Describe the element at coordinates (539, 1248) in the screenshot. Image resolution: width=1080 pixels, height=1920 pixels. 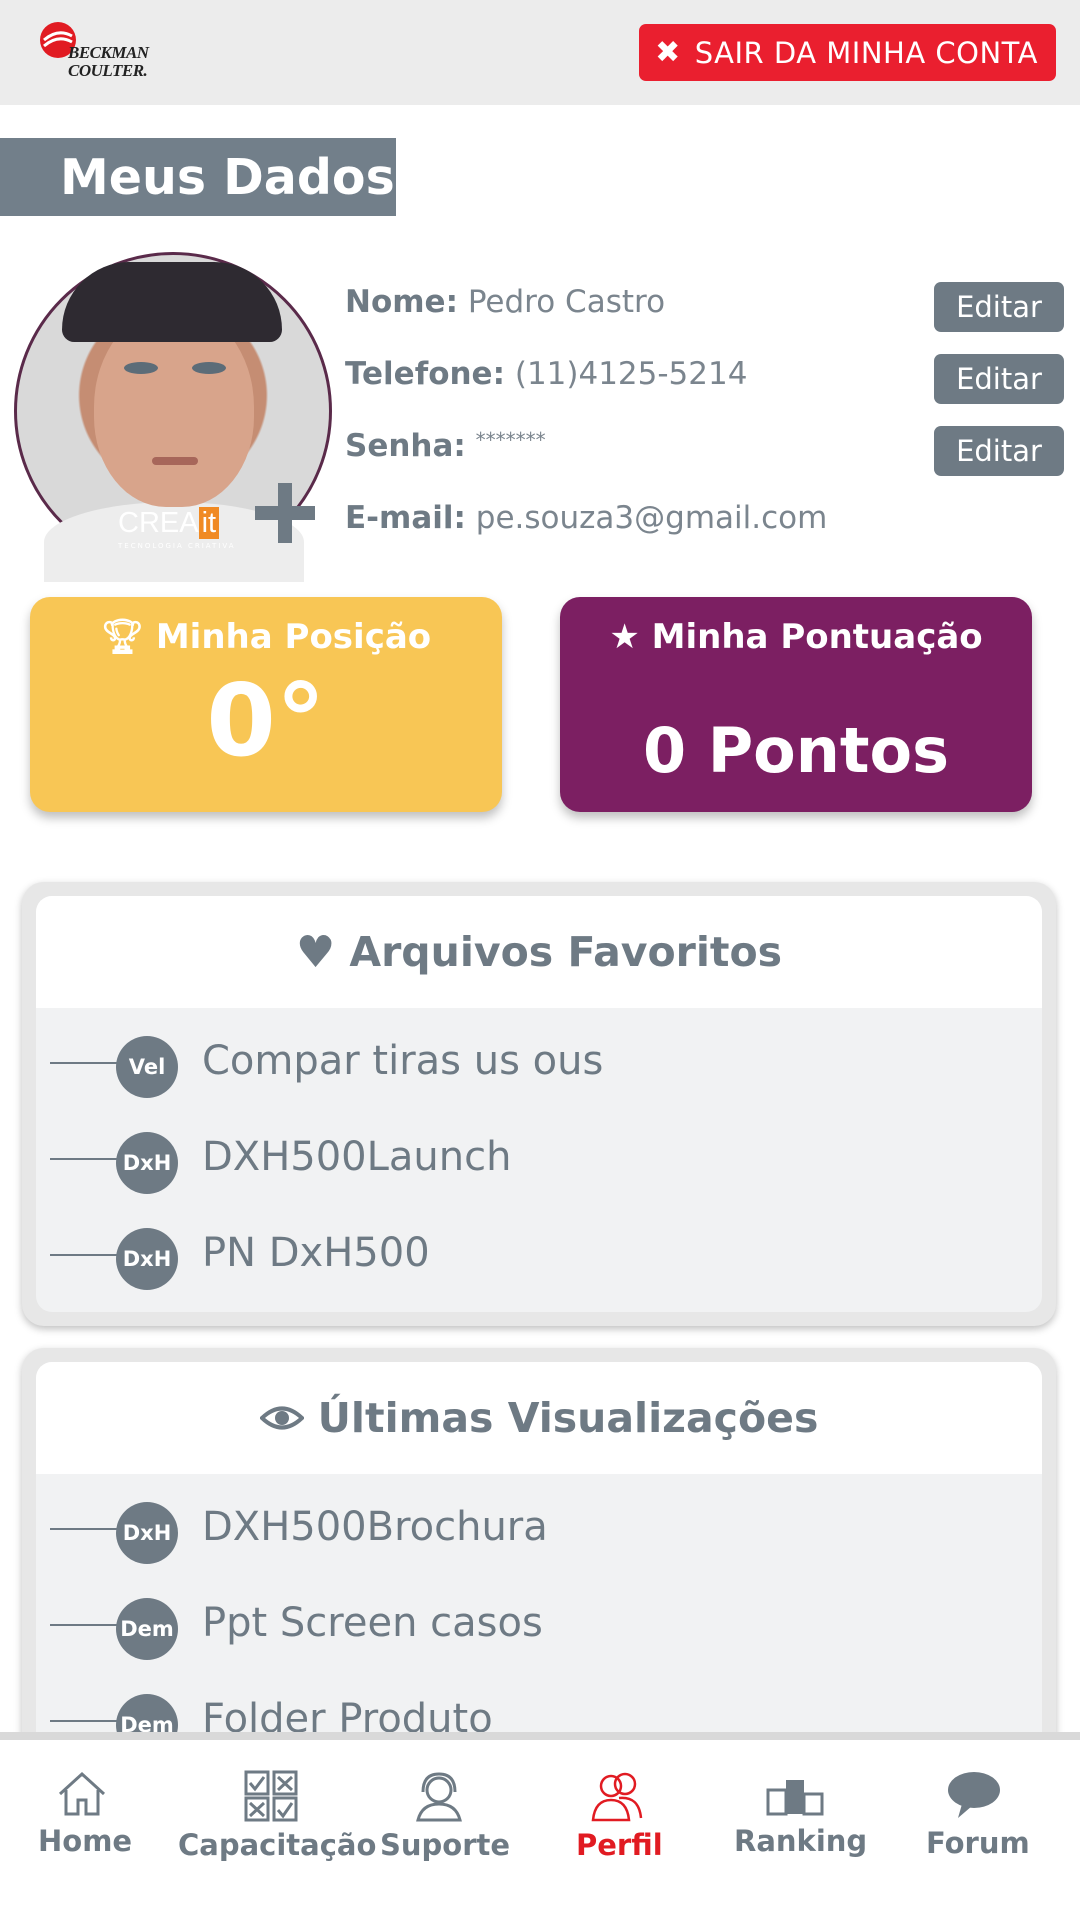
I see `list-item: DxH PN DxH500` at that location.